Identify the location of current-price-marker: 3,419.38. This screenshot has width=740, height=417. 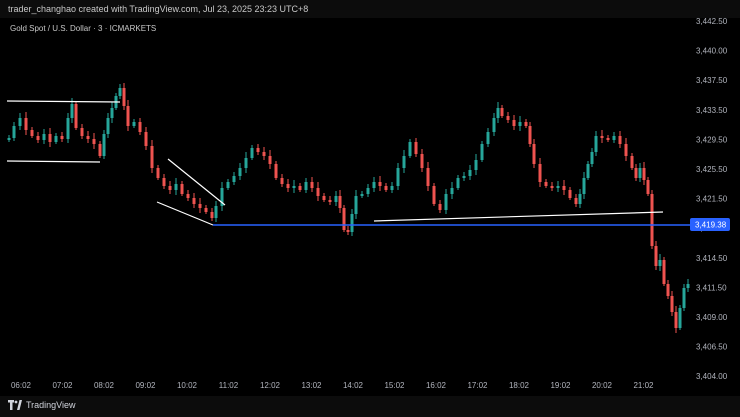
(710, 224).